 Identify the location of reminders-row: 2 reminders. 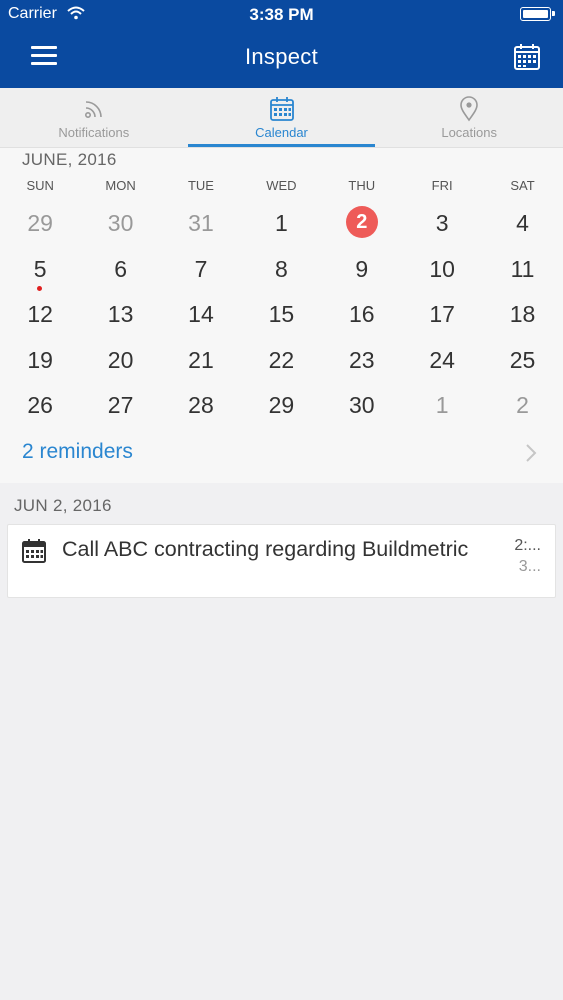
(281, 453).